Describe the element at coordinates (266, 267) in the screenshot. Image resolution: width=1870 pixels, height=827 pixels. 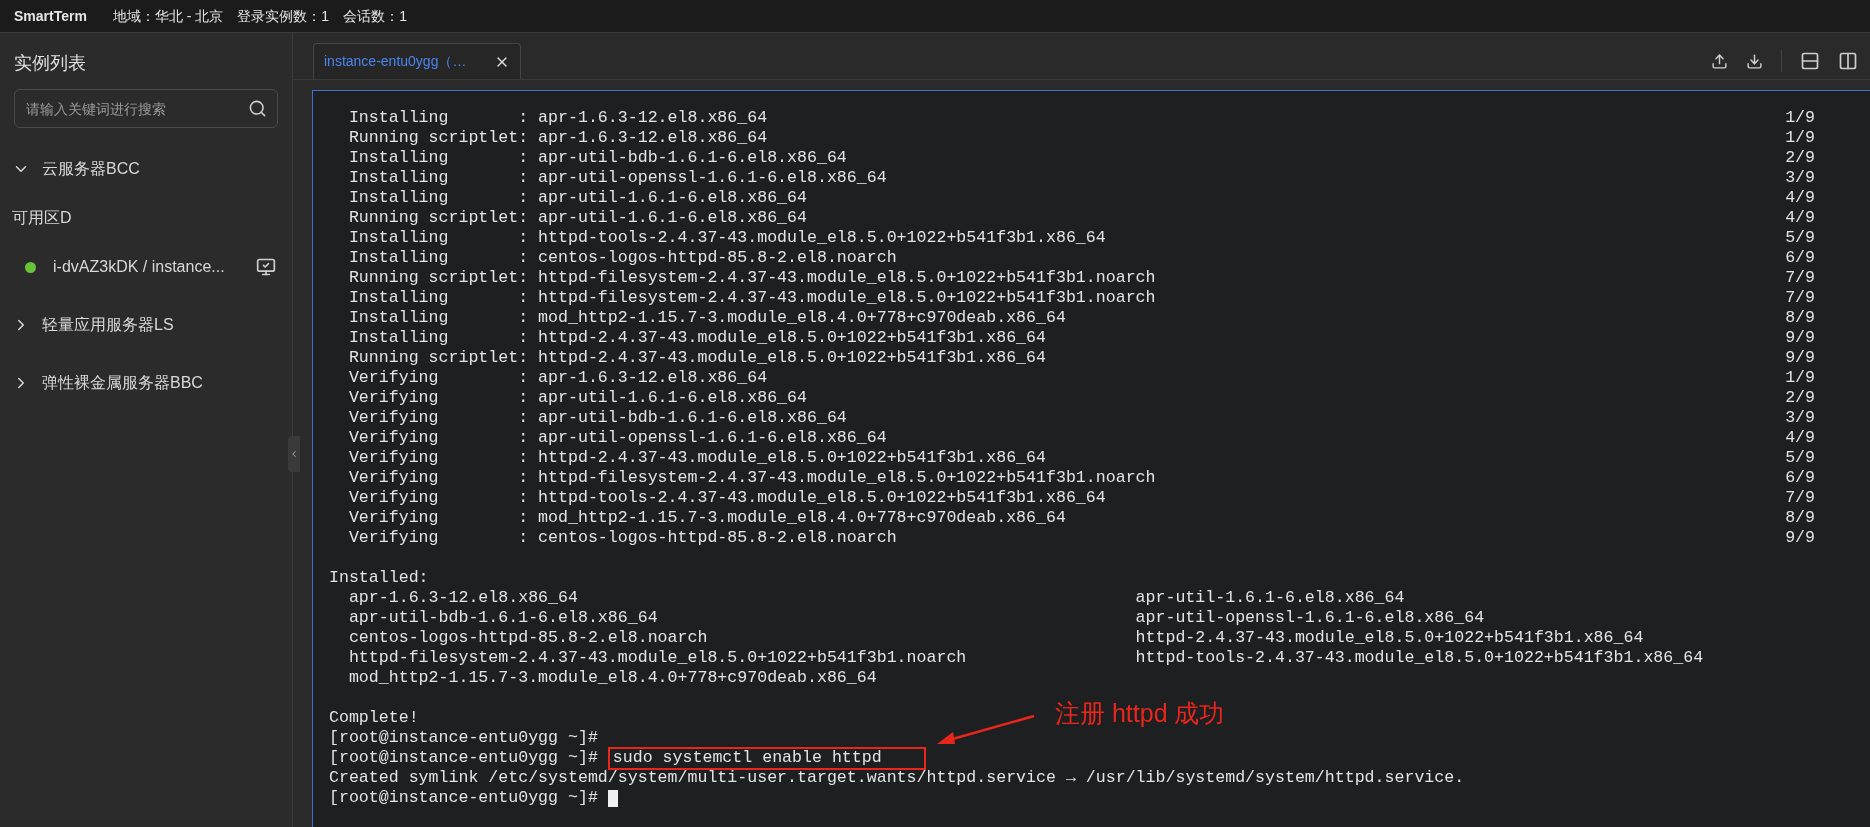
I see `terminal-icon` at that location.